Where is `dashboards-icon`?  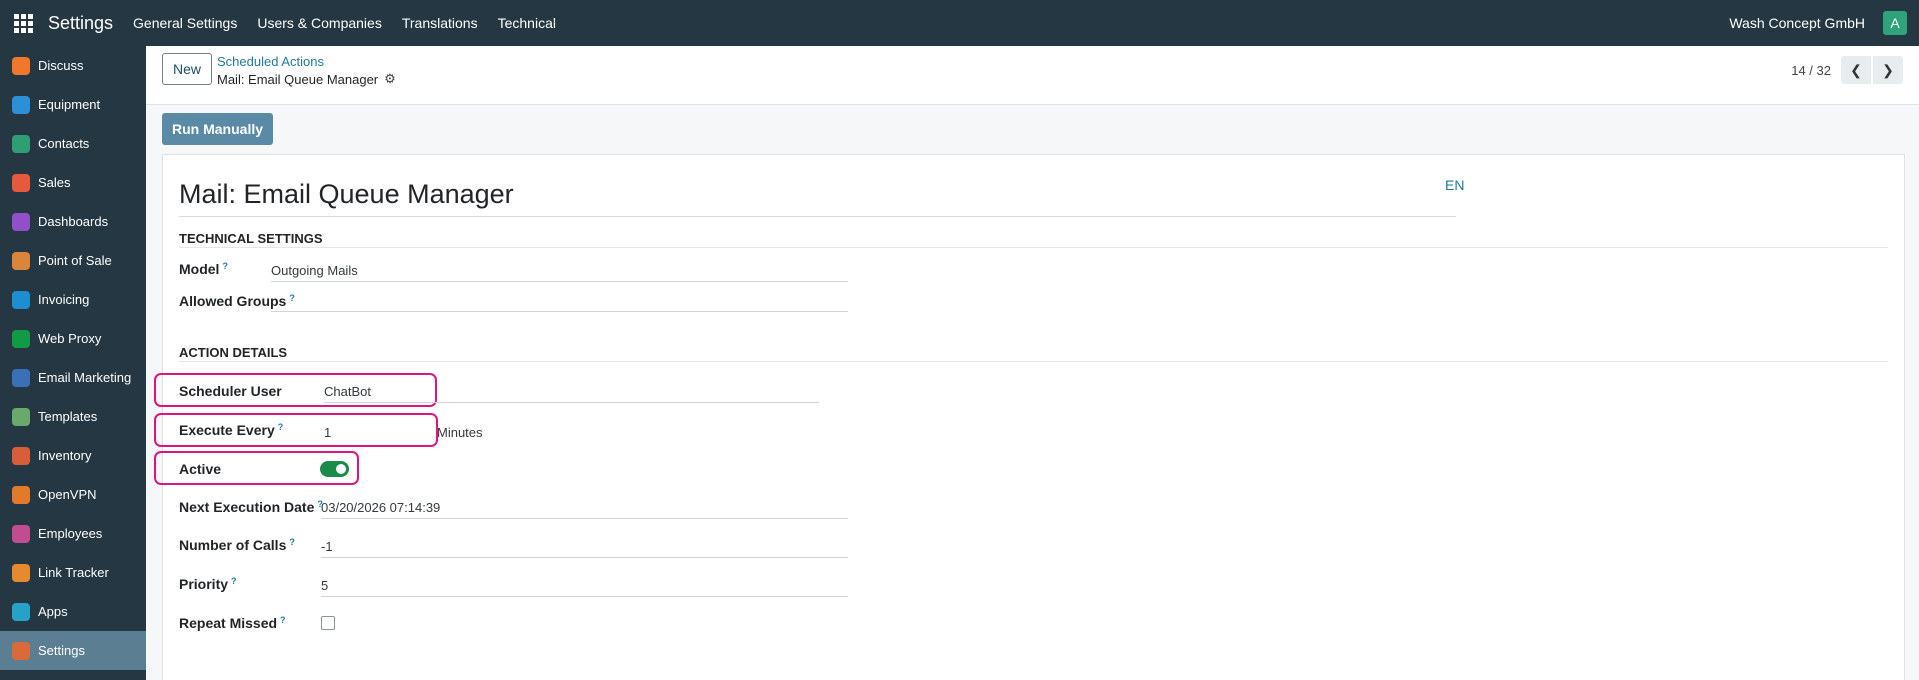
dashboards-icon is located at coordinates (21, 221).